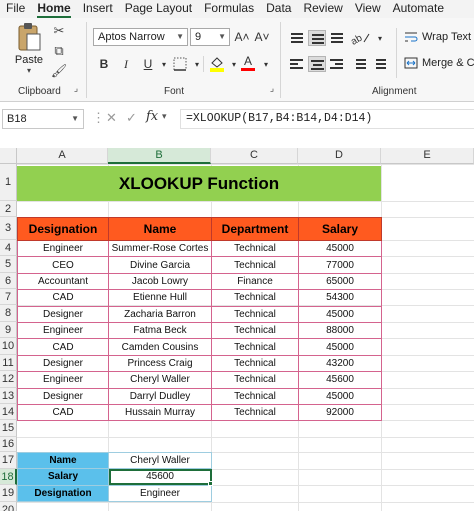 The image size is (474, 511). I want to click on row-header-5: 5, so click(8, 264).